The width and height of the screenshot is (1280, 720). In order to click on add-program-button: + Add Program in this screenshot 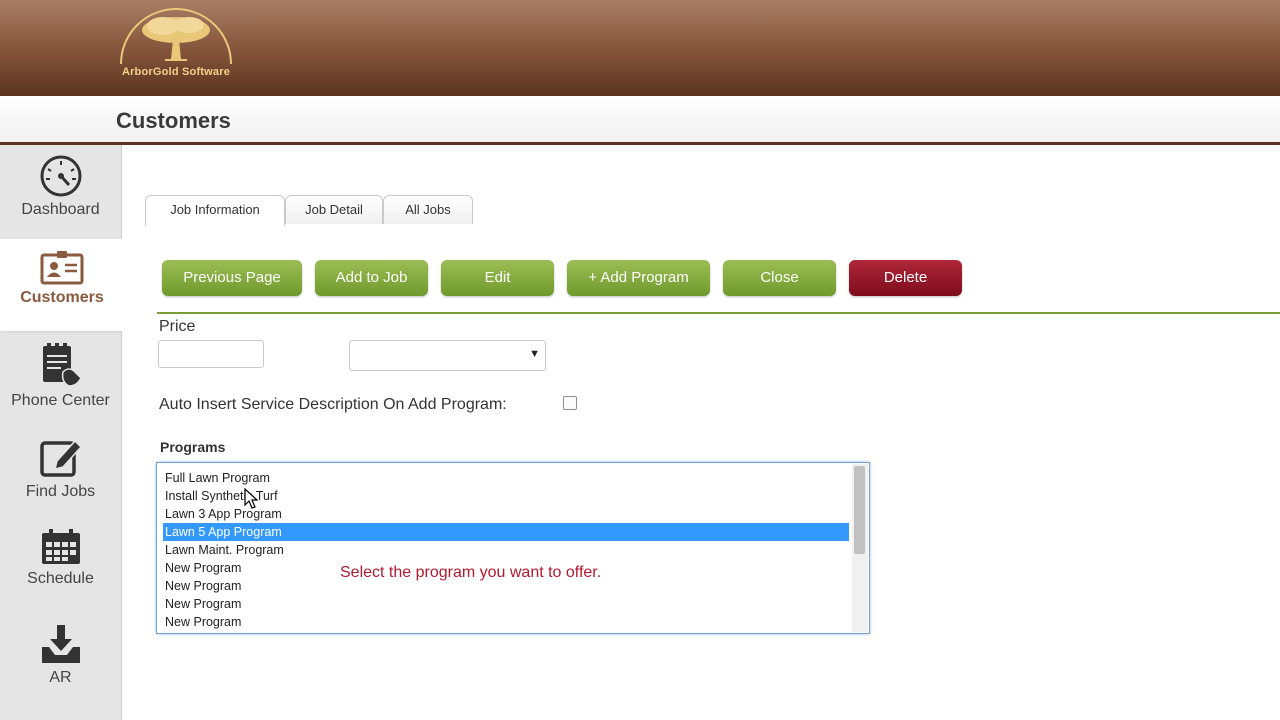, I will do `click(638, 278)`.